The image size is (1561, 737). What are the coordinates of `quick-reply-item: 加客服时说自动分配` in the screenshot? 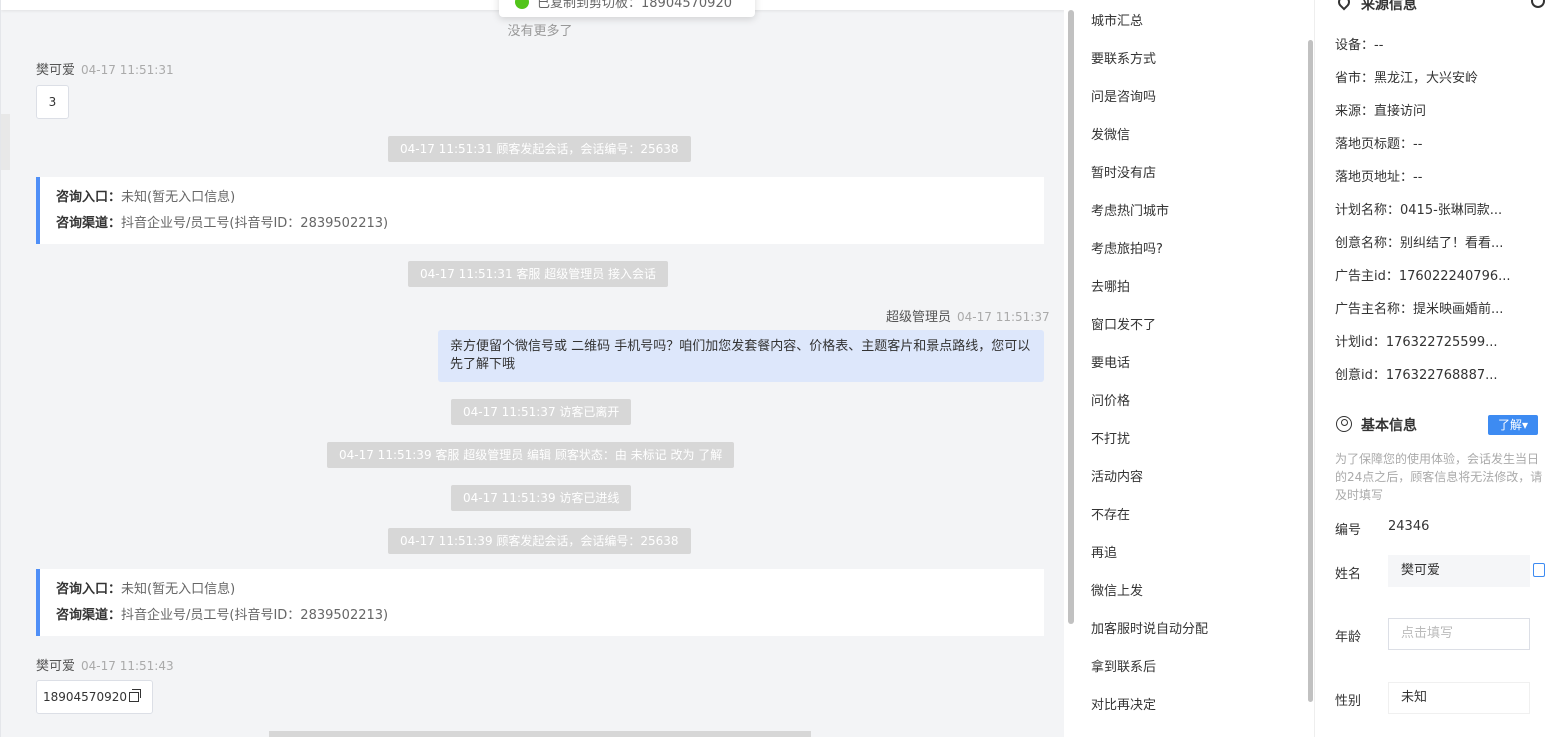 It's located at (1149, 630).